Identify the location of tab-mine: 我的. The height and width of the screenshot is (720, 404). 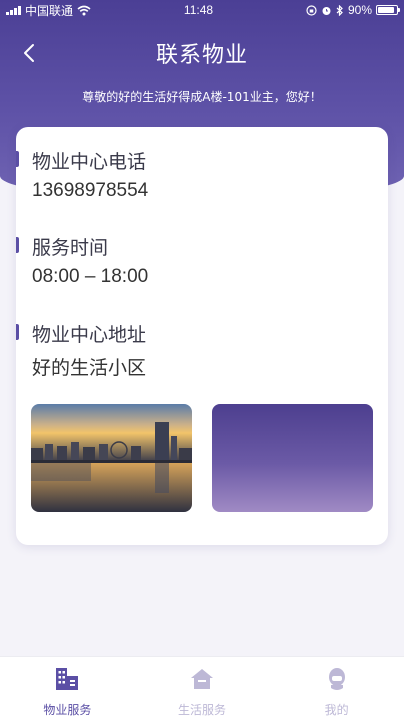
(336, 688).